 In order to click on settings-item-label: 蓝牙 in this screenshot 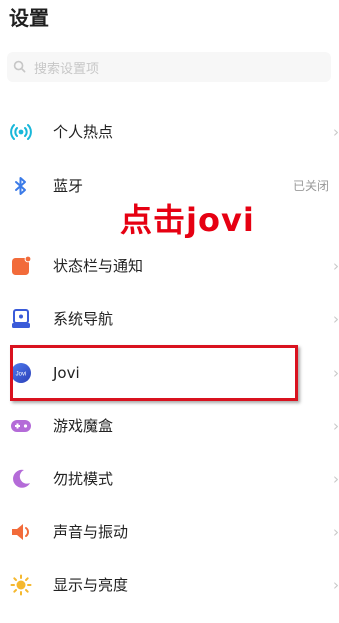, I will do `click(68, 186)`.